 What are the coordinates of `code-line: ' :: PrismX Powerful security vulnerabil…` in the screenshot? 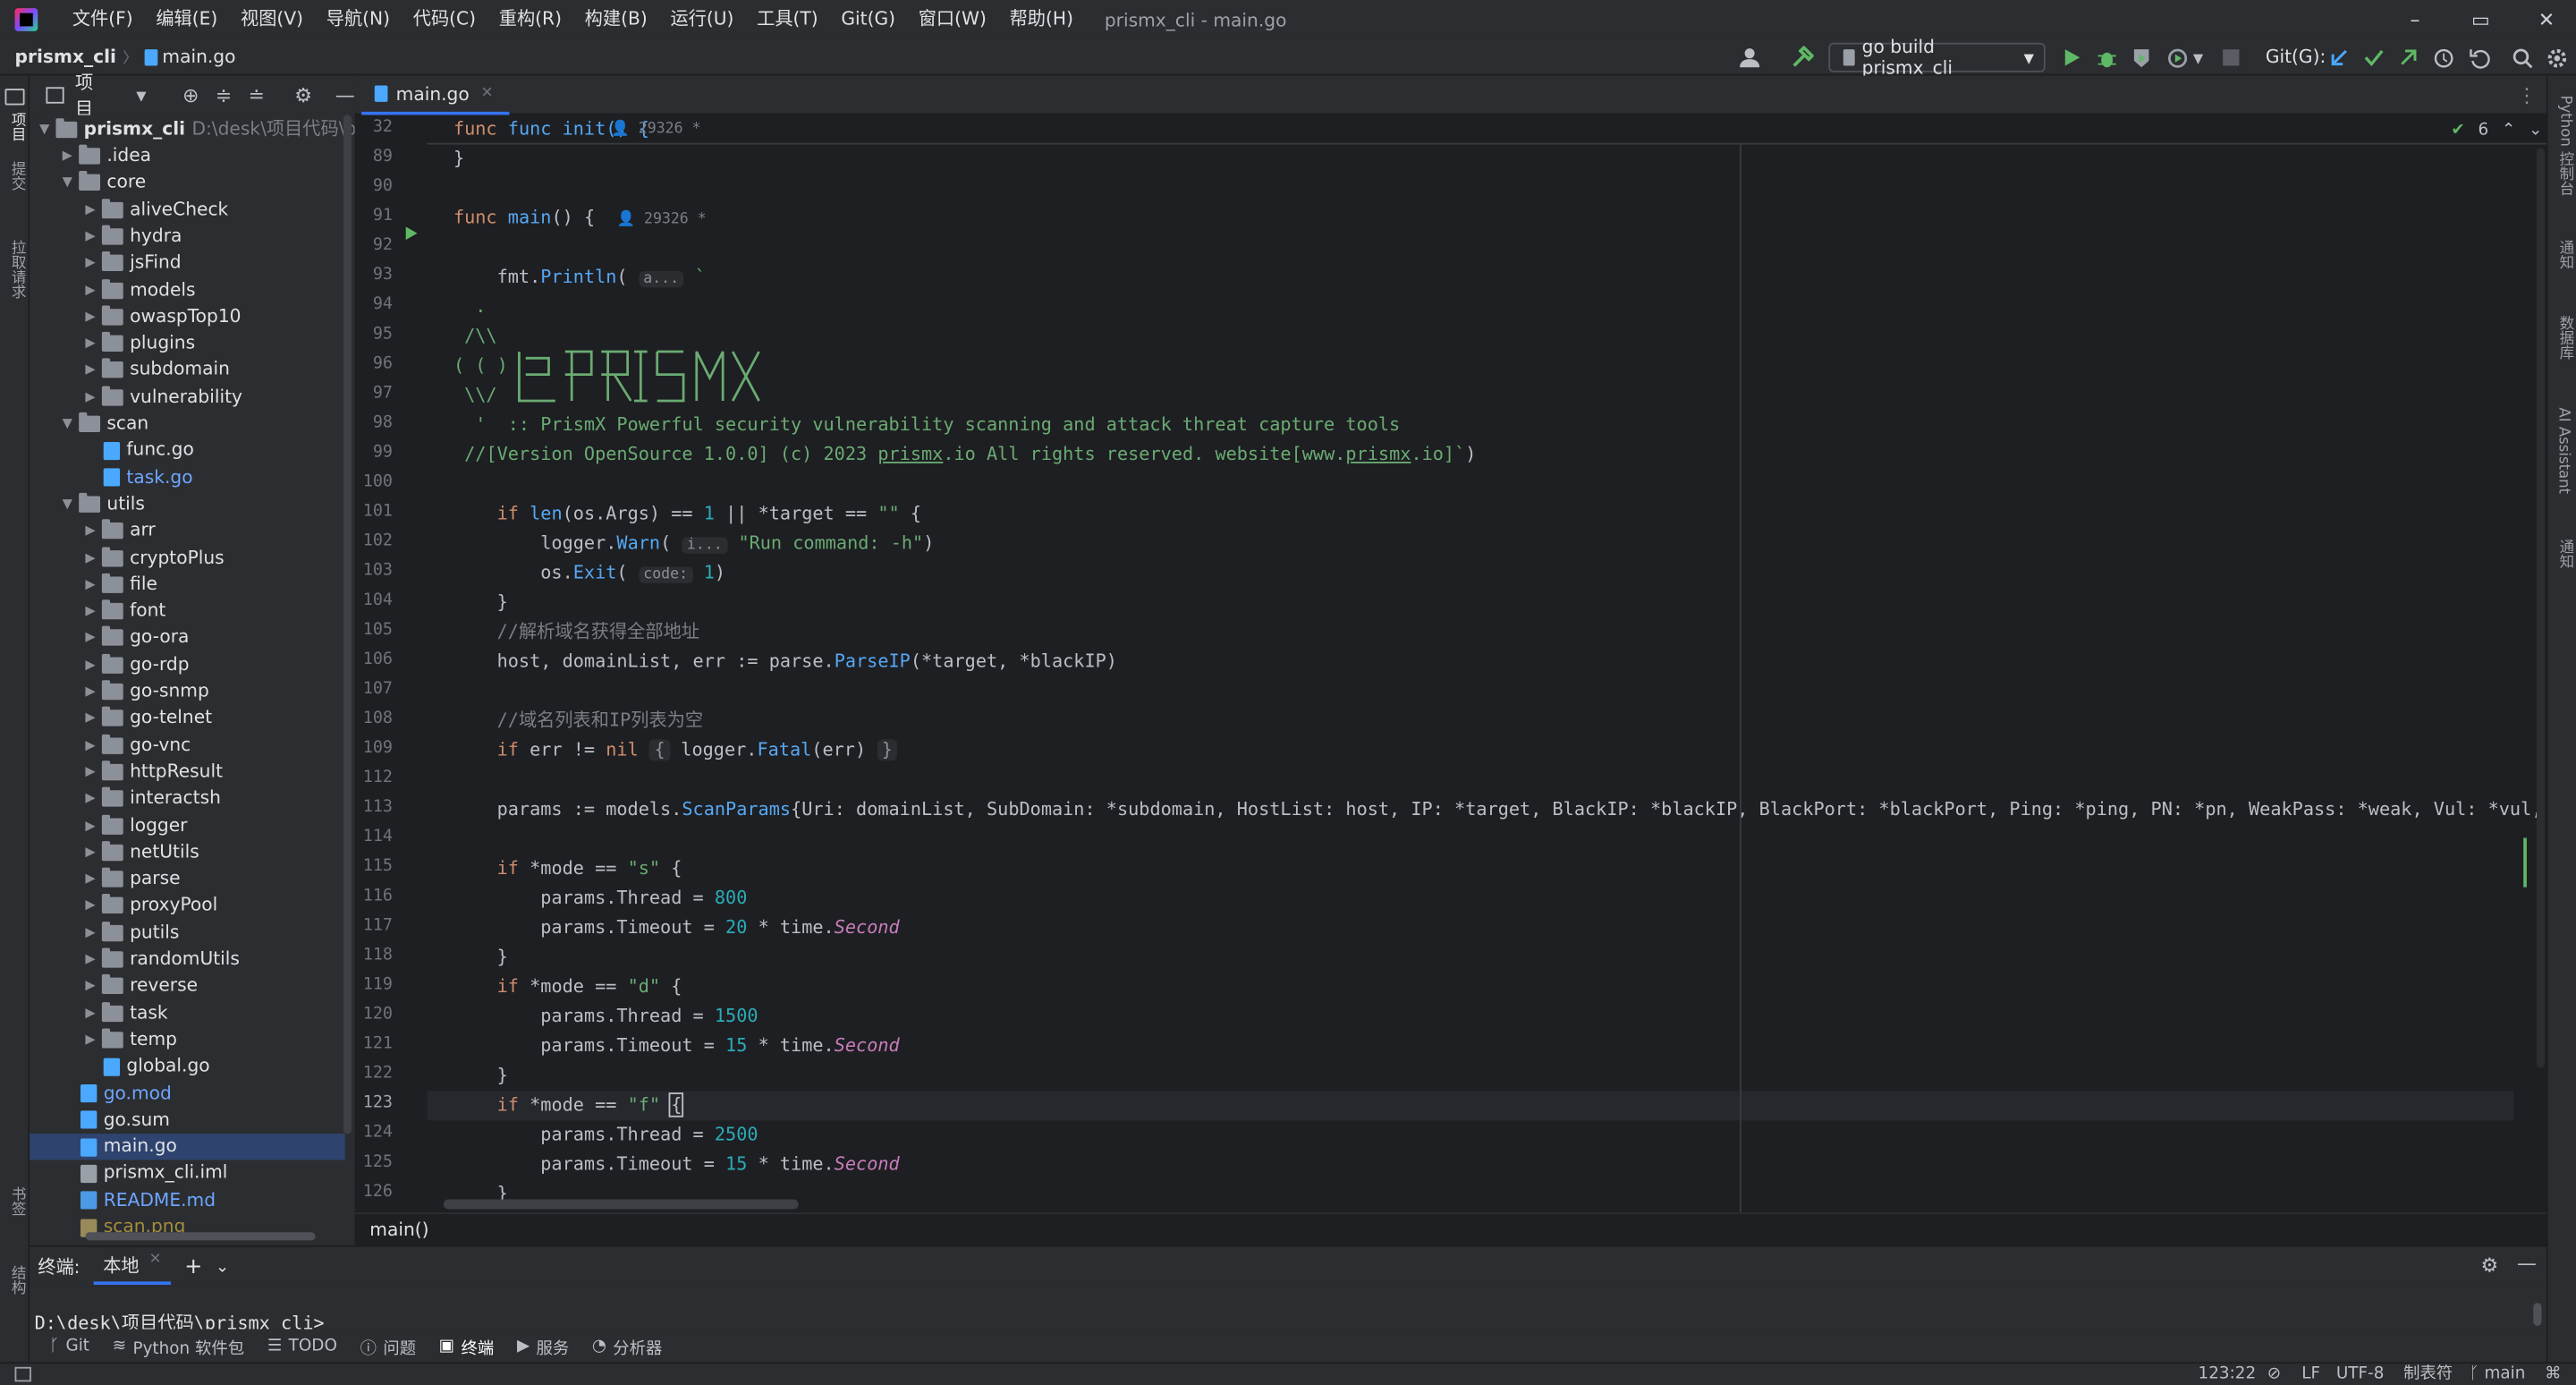 It's located at (926, 425).